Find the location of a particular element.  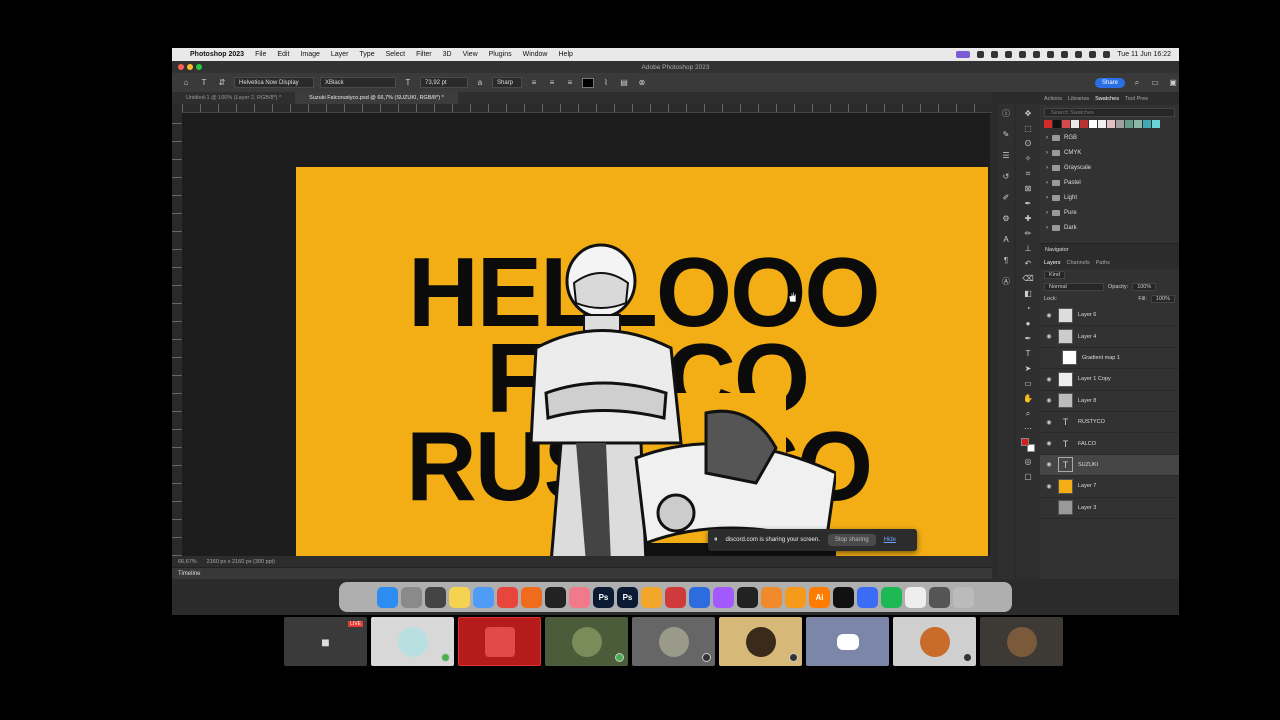

minimize-window-button is located at coordinates (190, 67).